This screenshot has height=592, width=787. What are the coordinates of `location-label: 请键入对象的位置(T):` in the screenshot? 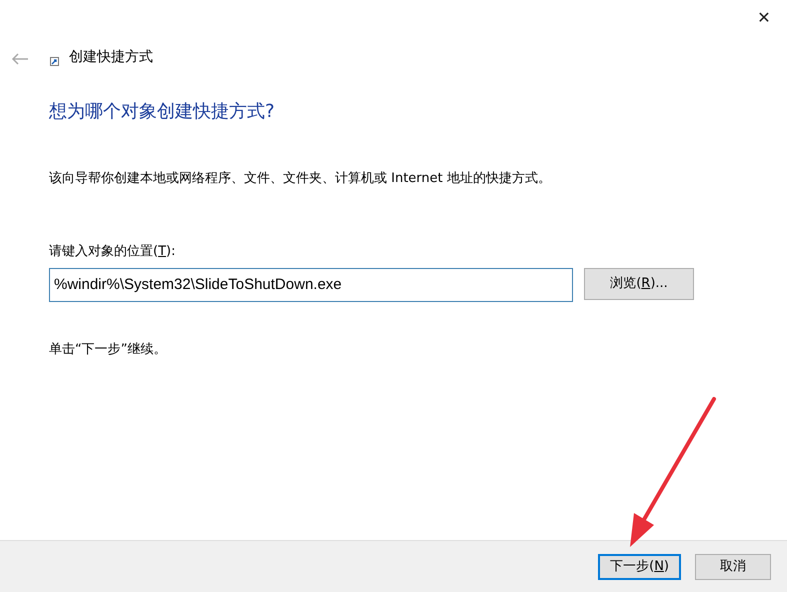 It's located at (112, 251).